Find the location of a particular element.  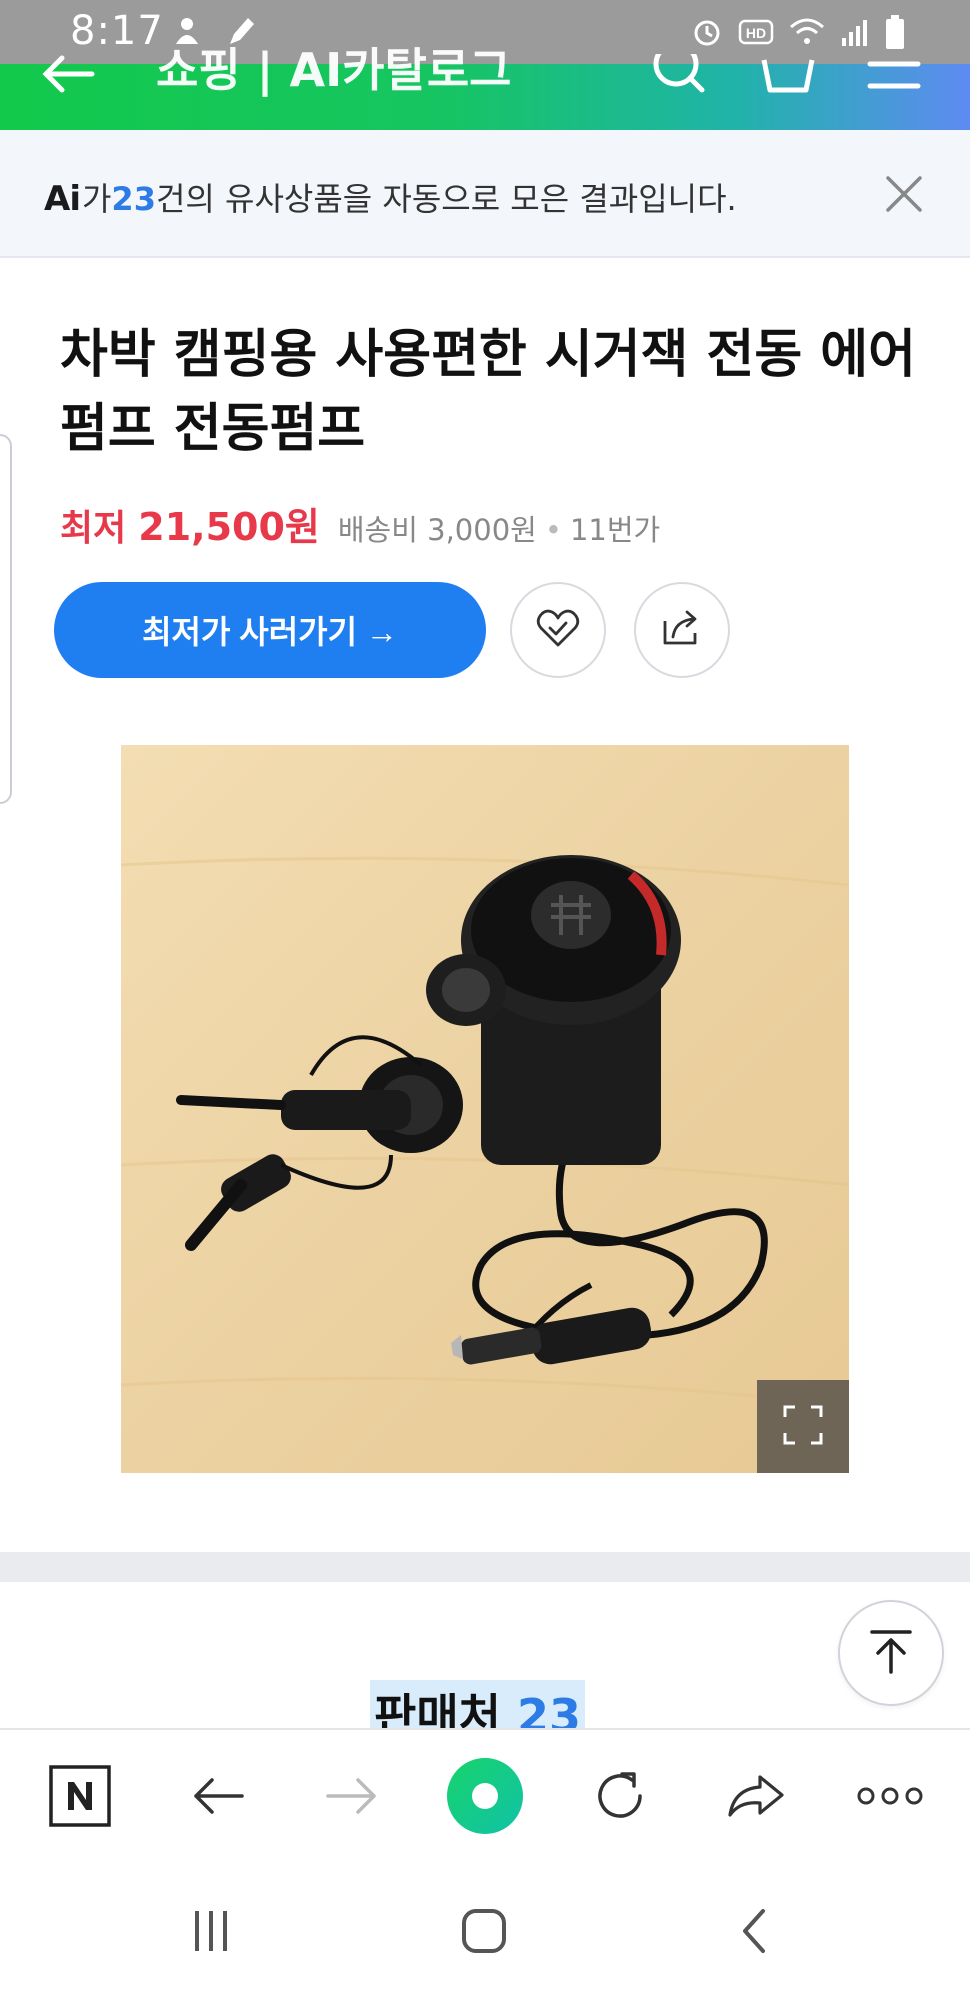

app-header: 쇼핑 | AI카탈로그 is located at coordinates (485, 85).